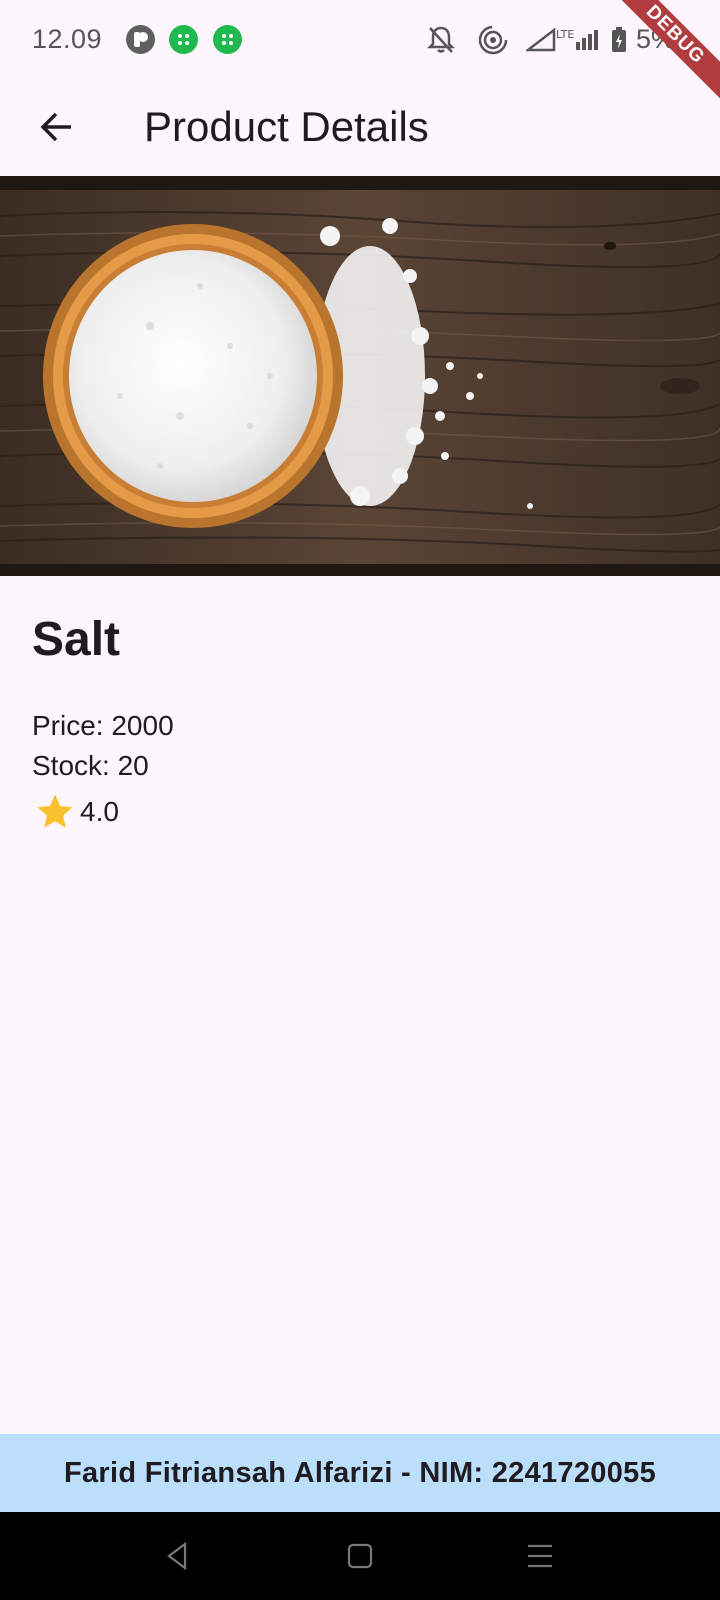 The width and height of the screenshot is (720, 1600). I want to click on menu-lines-icon, so click(540, 1556).